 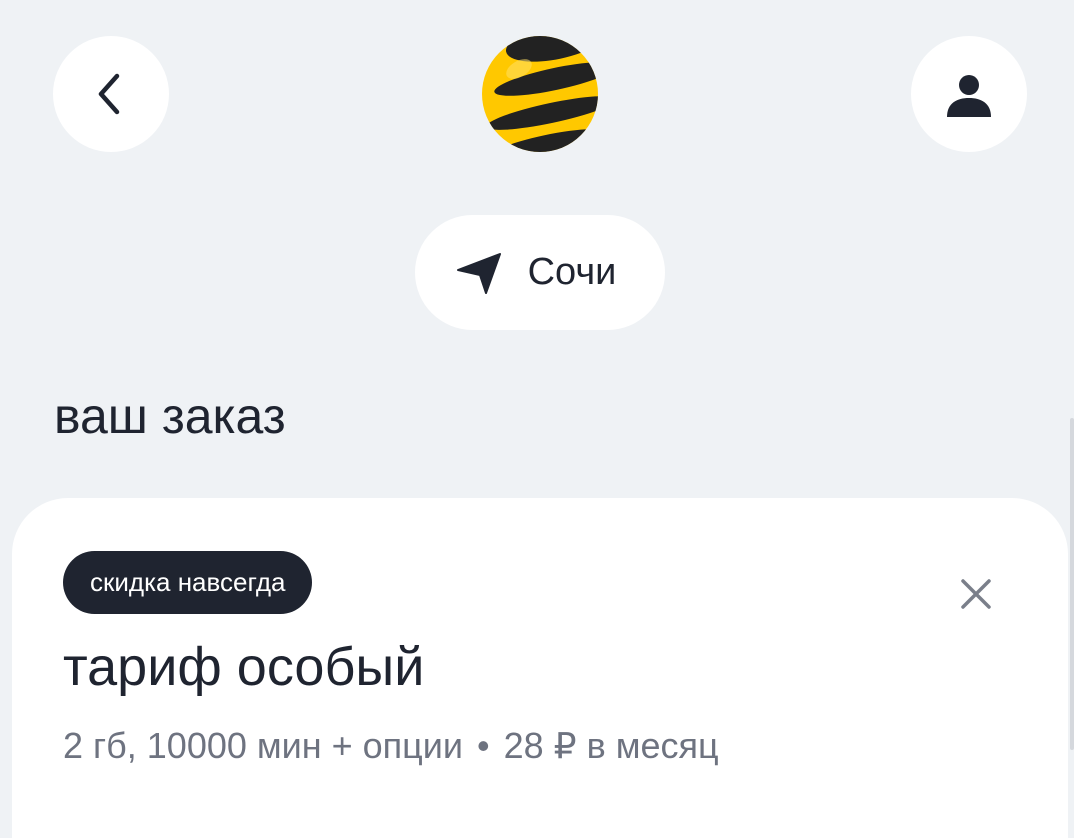 I want to click on city-selector: Сочи, so click(x=540, y=272).